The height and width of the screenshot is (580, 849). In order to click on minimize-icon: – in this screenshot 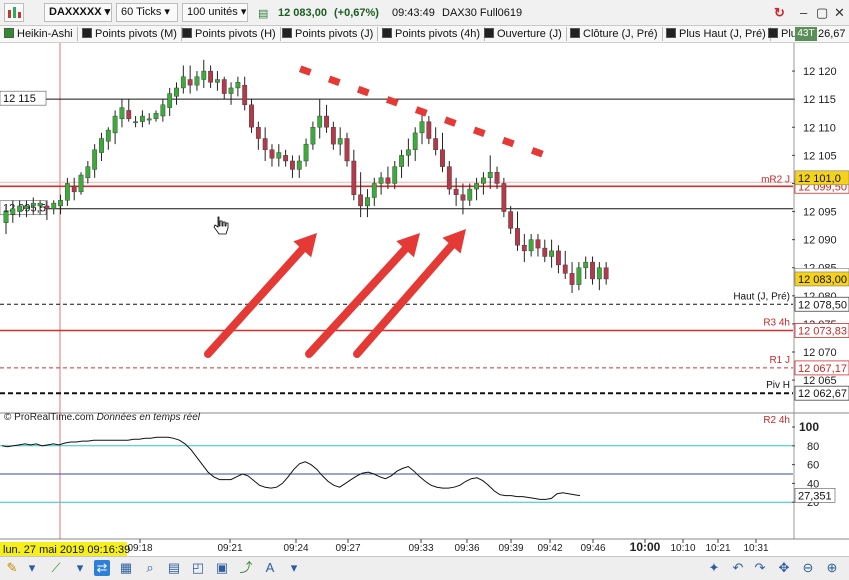, I will do `click(803, 12)`.